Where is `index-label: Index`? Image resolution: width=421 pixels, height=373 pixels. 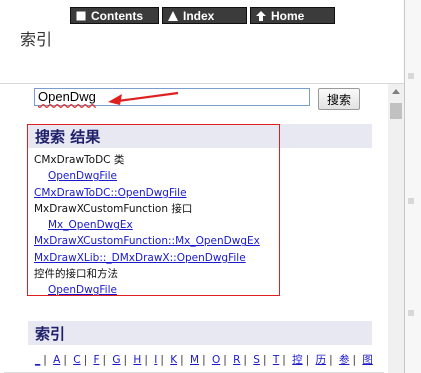 index-label: Index is located at coordinates (199, 15).